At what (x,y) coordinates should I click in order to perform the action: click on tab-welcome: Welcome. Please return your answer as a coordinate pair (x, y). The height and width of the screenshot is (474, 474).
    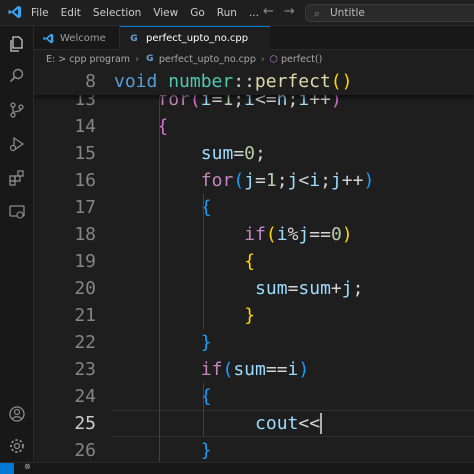
    Looking at the image, I should click on (77, 38).